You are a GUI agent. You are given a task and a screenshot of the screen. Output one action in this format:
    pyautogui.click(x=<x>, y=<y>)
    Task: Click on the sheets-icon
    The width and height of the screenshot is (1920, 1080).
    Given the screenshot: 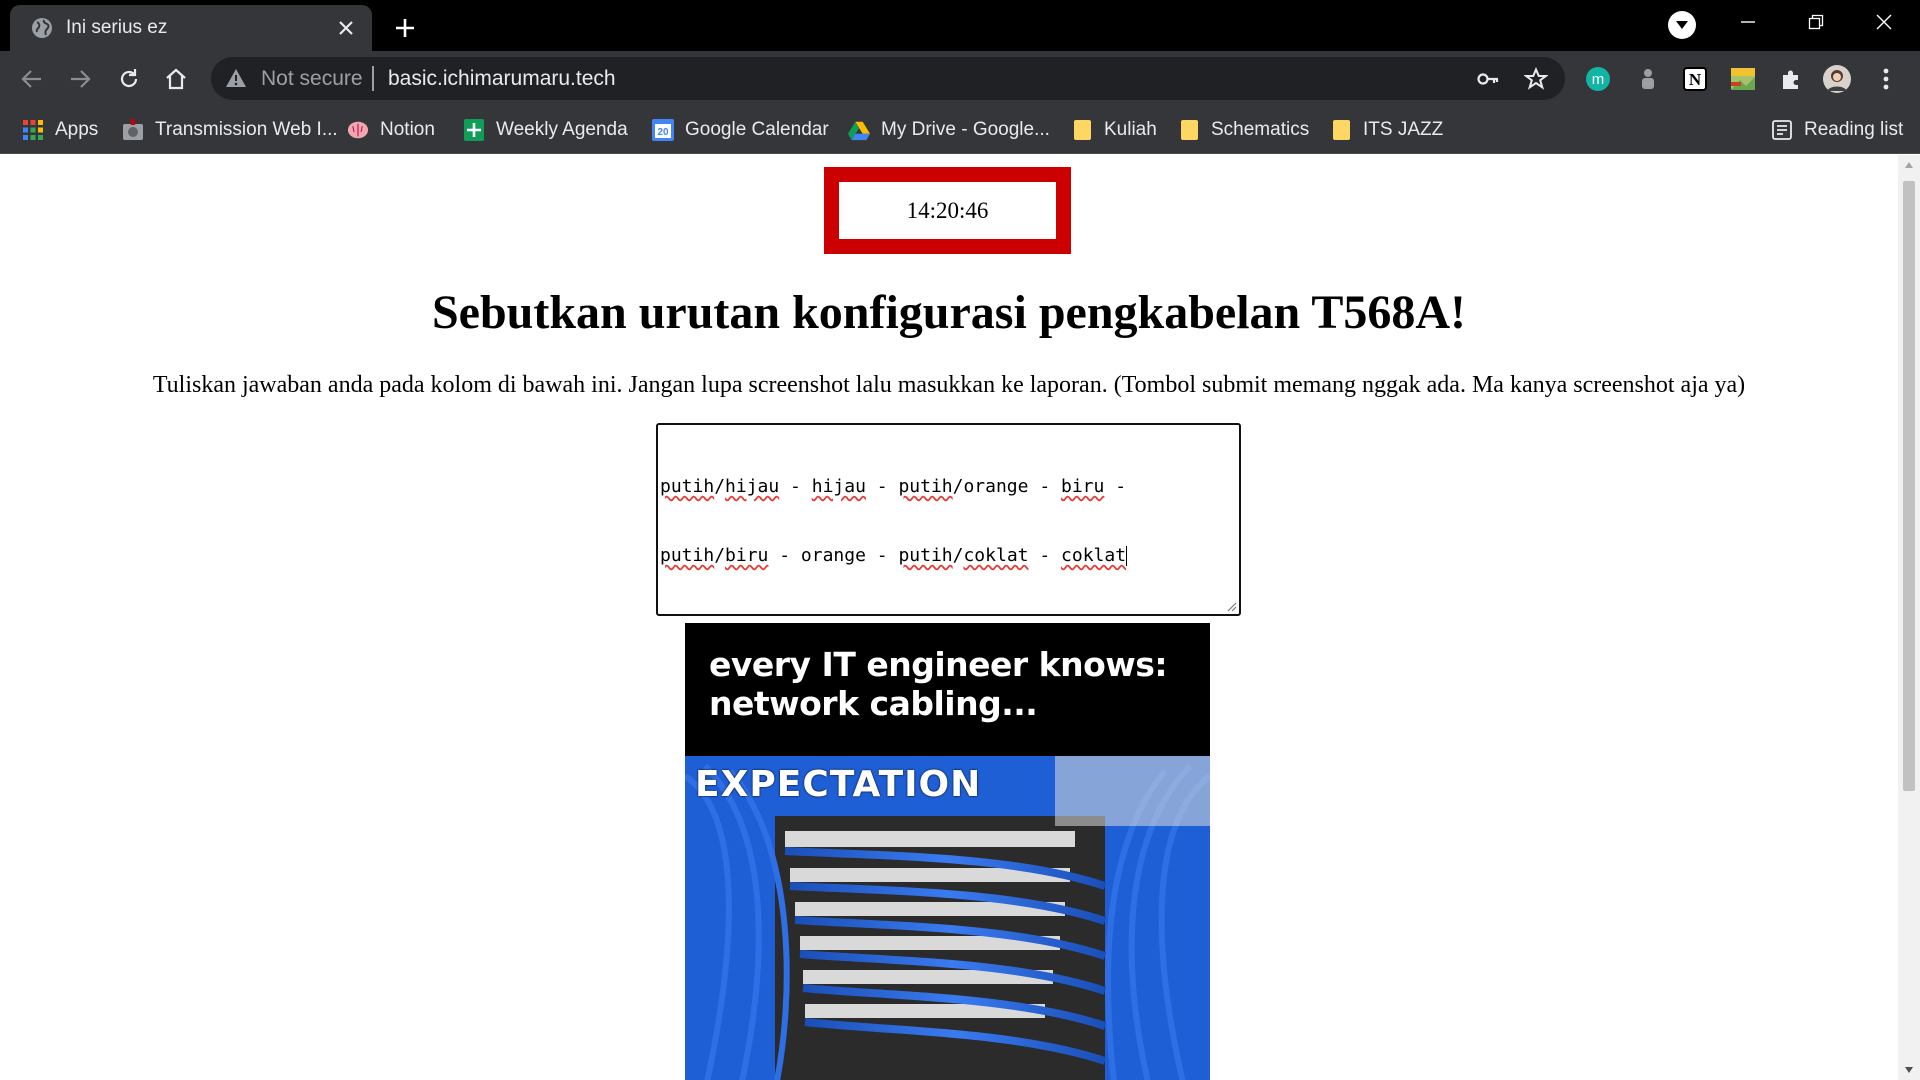 What is the action you would take?
    pyautogui.click(x=474, y=130)
    